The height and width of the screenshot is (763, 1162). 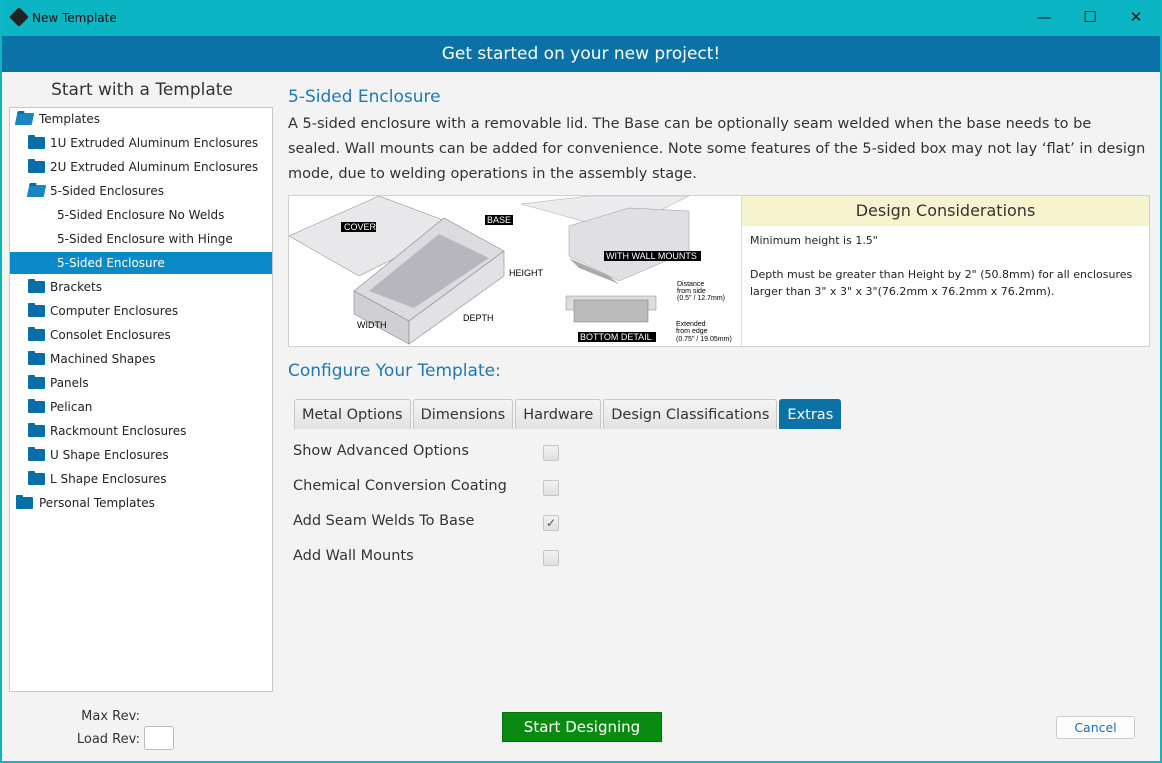 I want to click on tree-item: Rackmount Enclosures, so click(x=141, y=431).